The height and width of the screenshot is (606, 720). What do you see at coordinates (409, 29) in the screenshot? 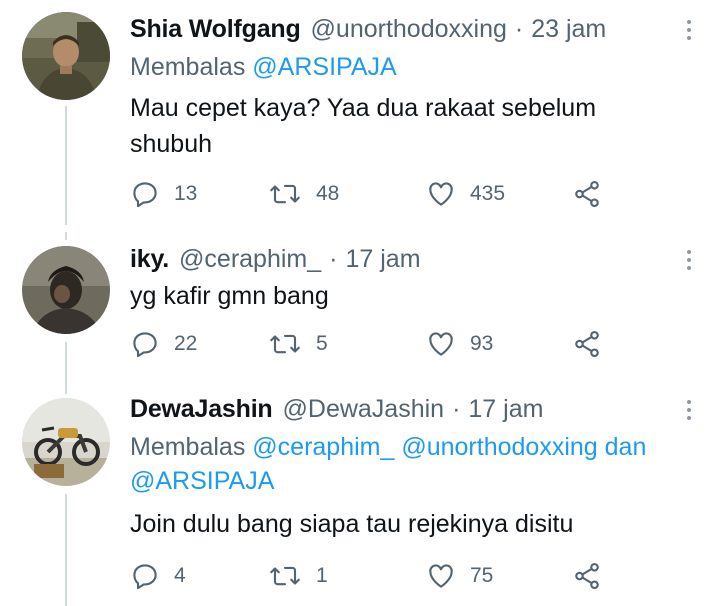
I see `username: @unorthodoxxing` at bounding box center [409, 29].